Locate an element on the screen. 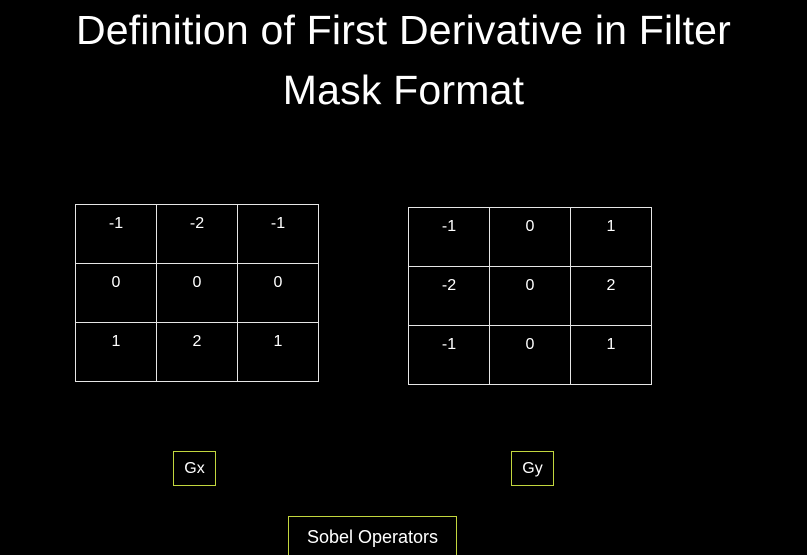  gy-mask-table: -1 0 1 -2 0 2 -1 0 1 is located at coordinates (530, 296).